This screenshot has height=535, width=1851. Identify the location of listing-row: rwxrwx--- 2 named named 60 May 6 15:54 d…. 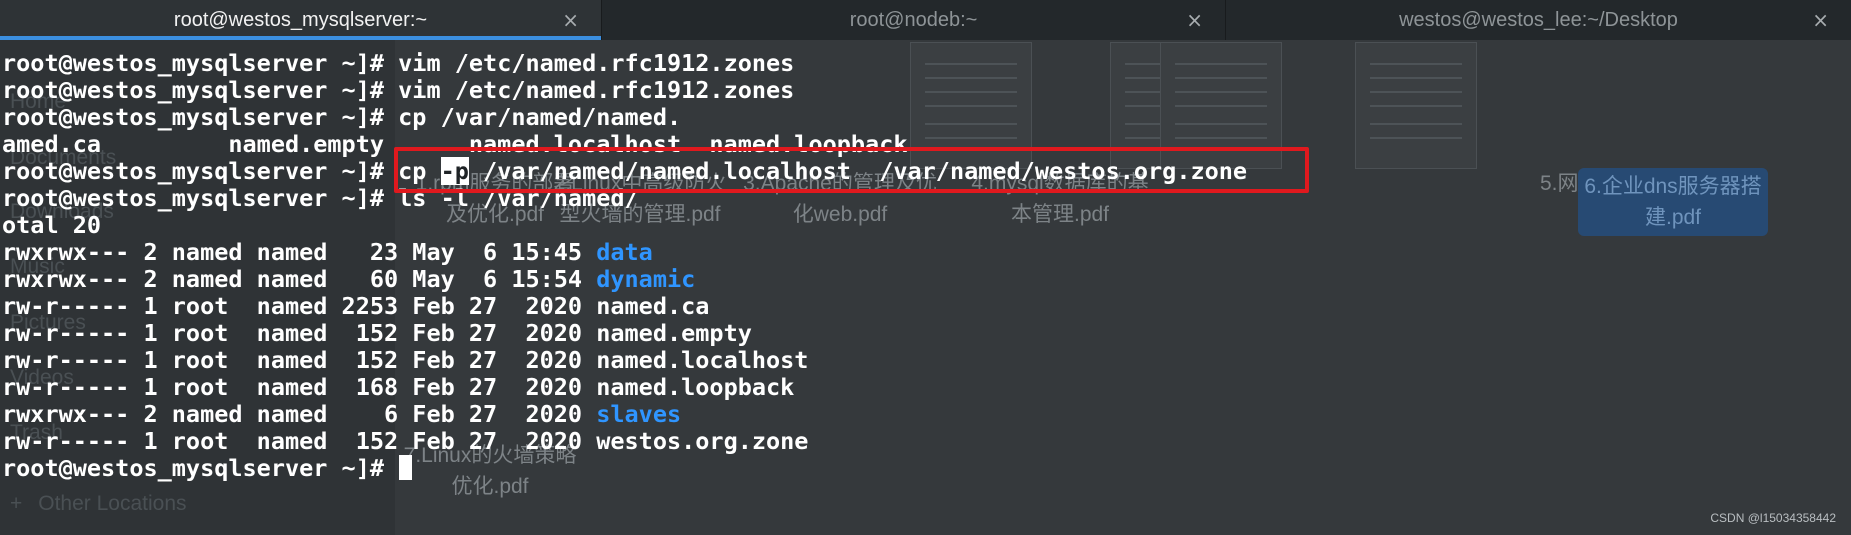
(349, 279).